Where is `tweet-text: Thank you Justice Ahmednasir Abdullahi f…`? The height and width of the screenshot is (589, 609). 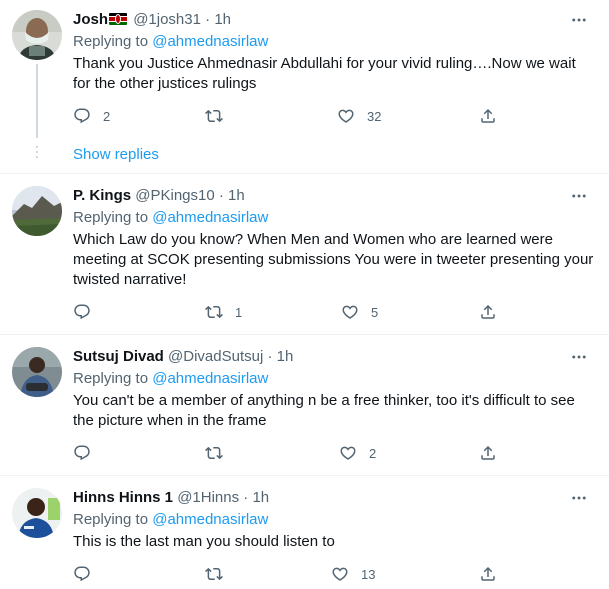 tweet-text: Thank you Justice Ahmednasir Abdullahi f… is located at coordinates (324, 73).